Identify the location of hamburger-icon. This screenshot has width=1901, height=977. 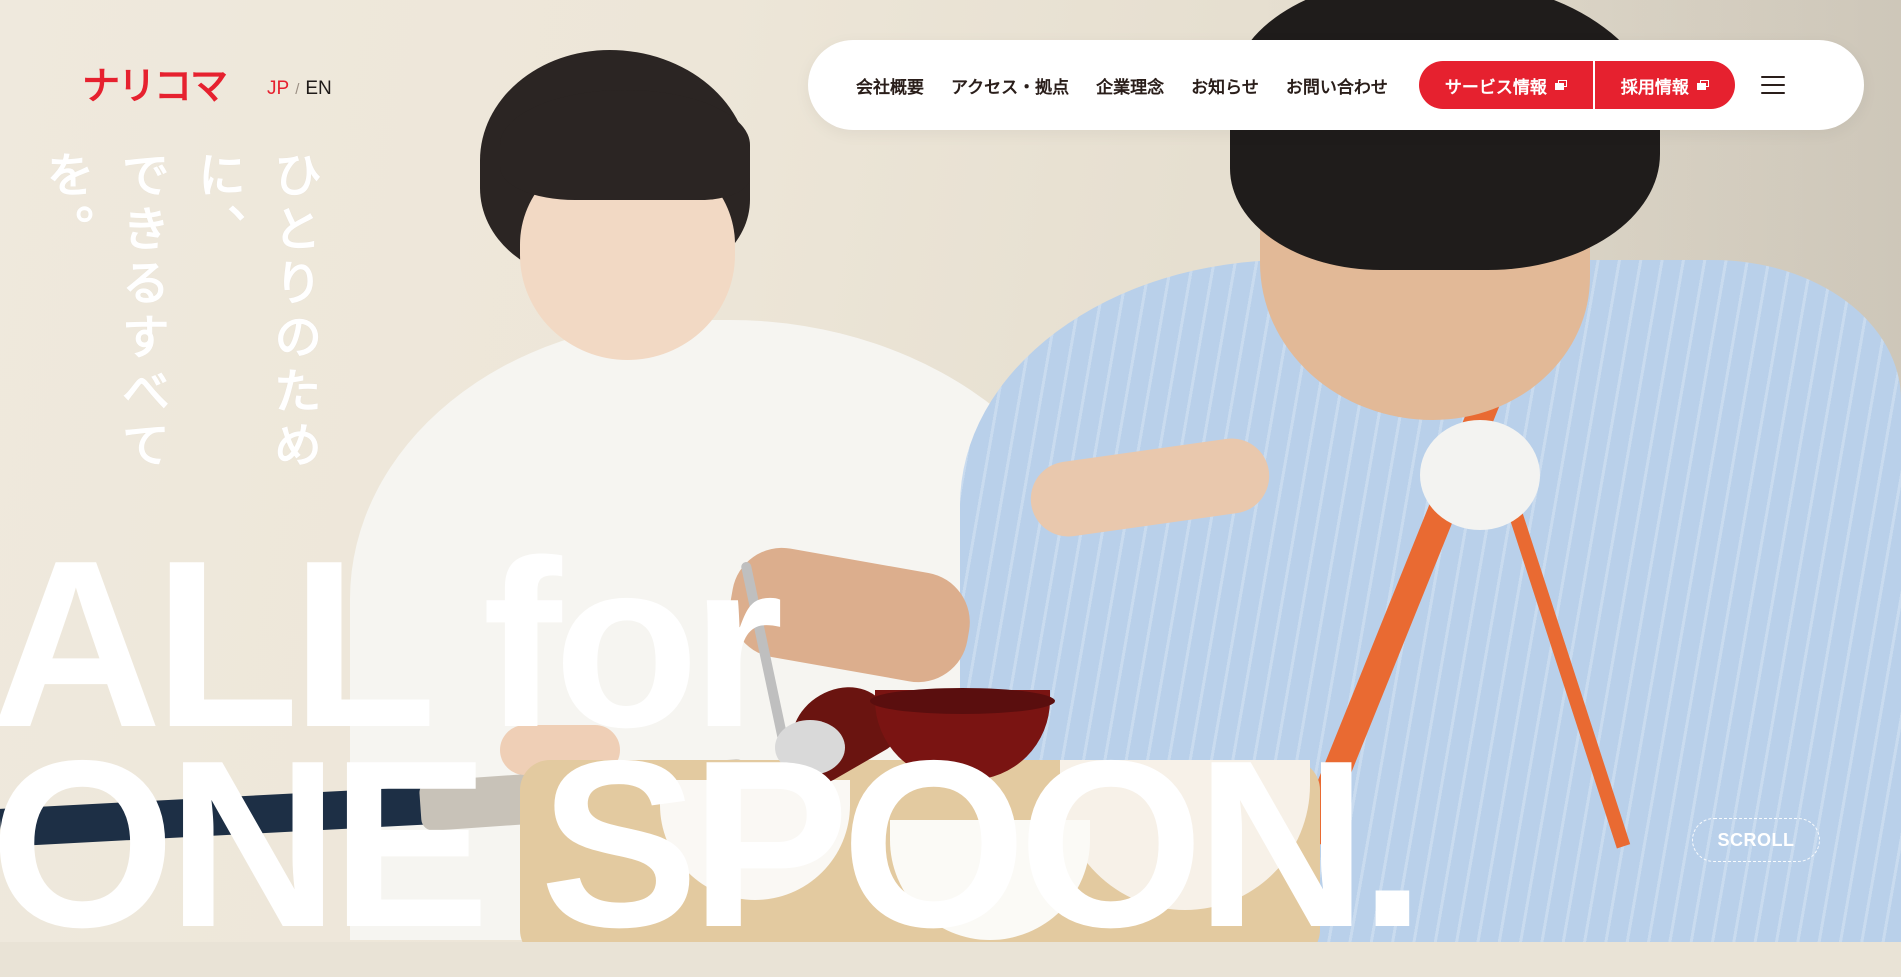
(1772, 85).